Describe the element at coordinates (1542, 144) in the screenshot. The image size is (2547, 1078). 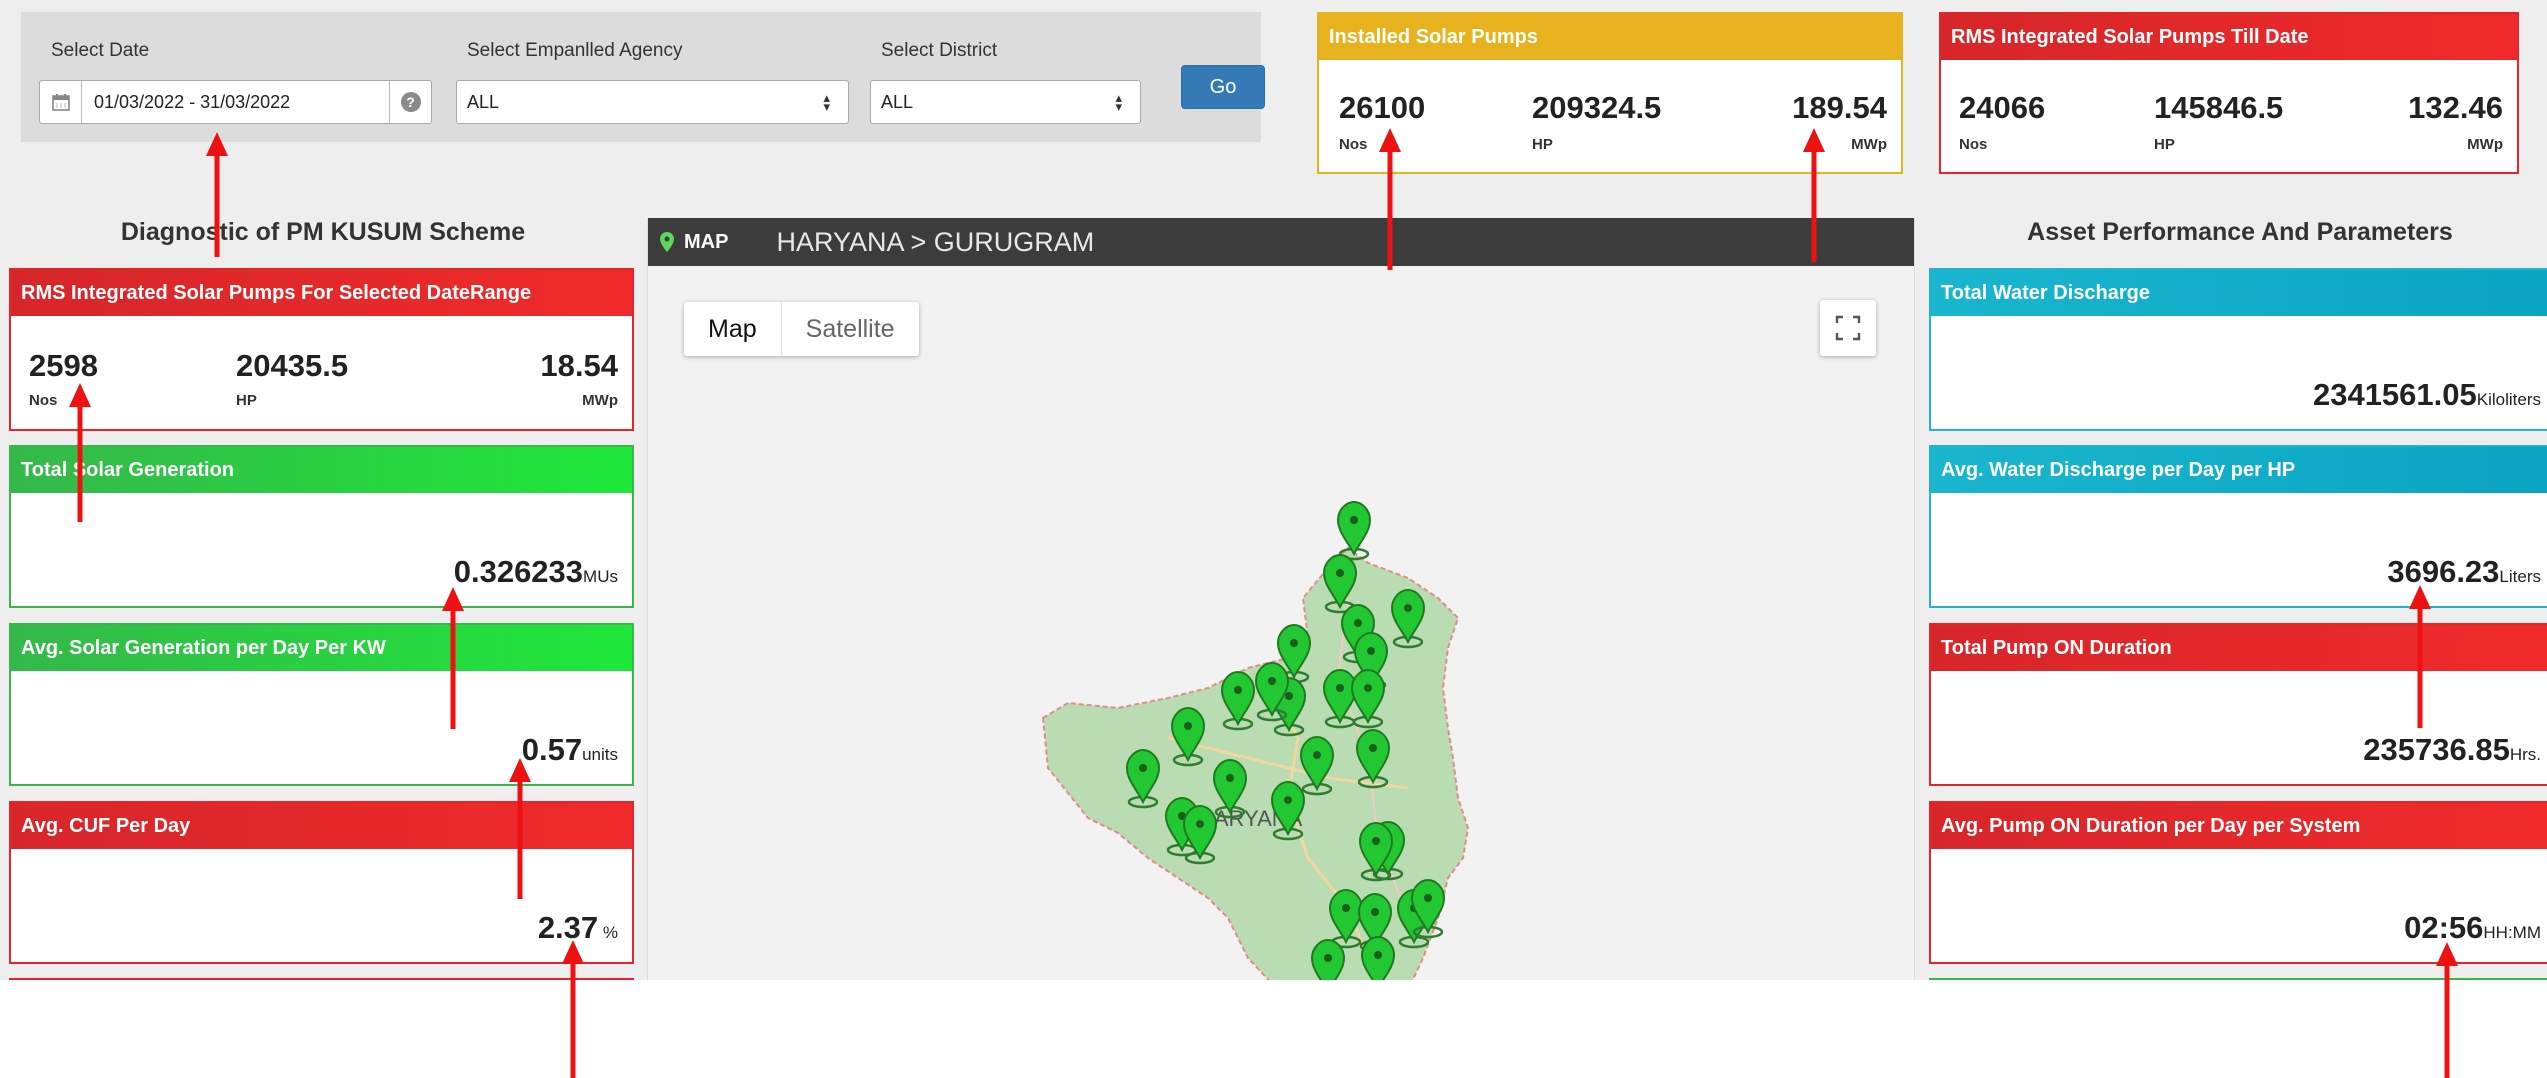
I see `installed-hp-unit: HP` at that location.